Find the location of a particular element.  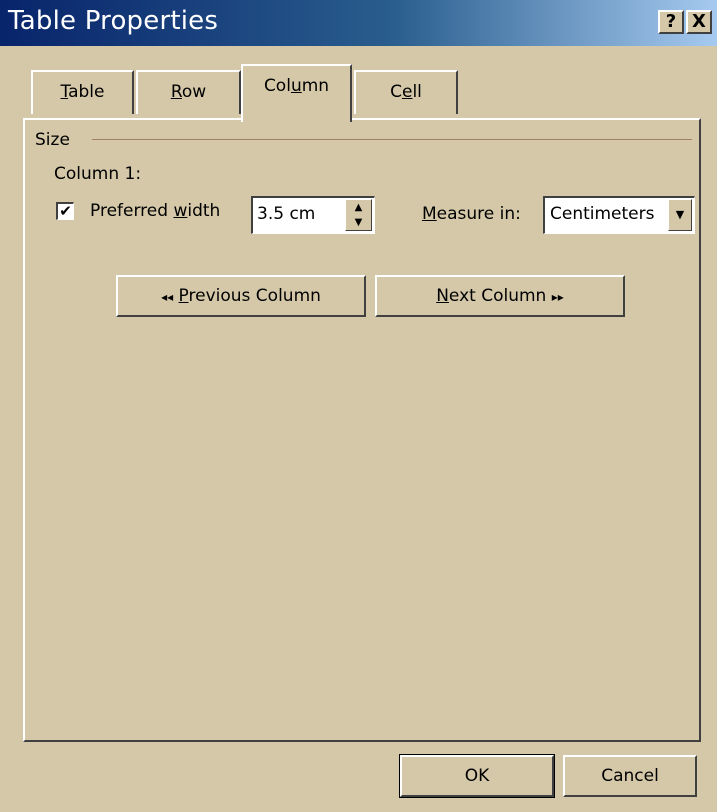

size-group-label: Size is located at coordinates (52, 140).